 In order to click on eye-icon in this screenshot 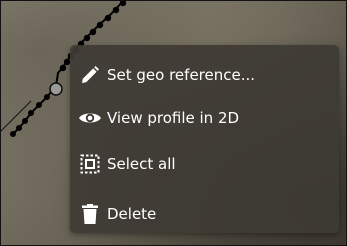, I will do `click(90, 118)`.